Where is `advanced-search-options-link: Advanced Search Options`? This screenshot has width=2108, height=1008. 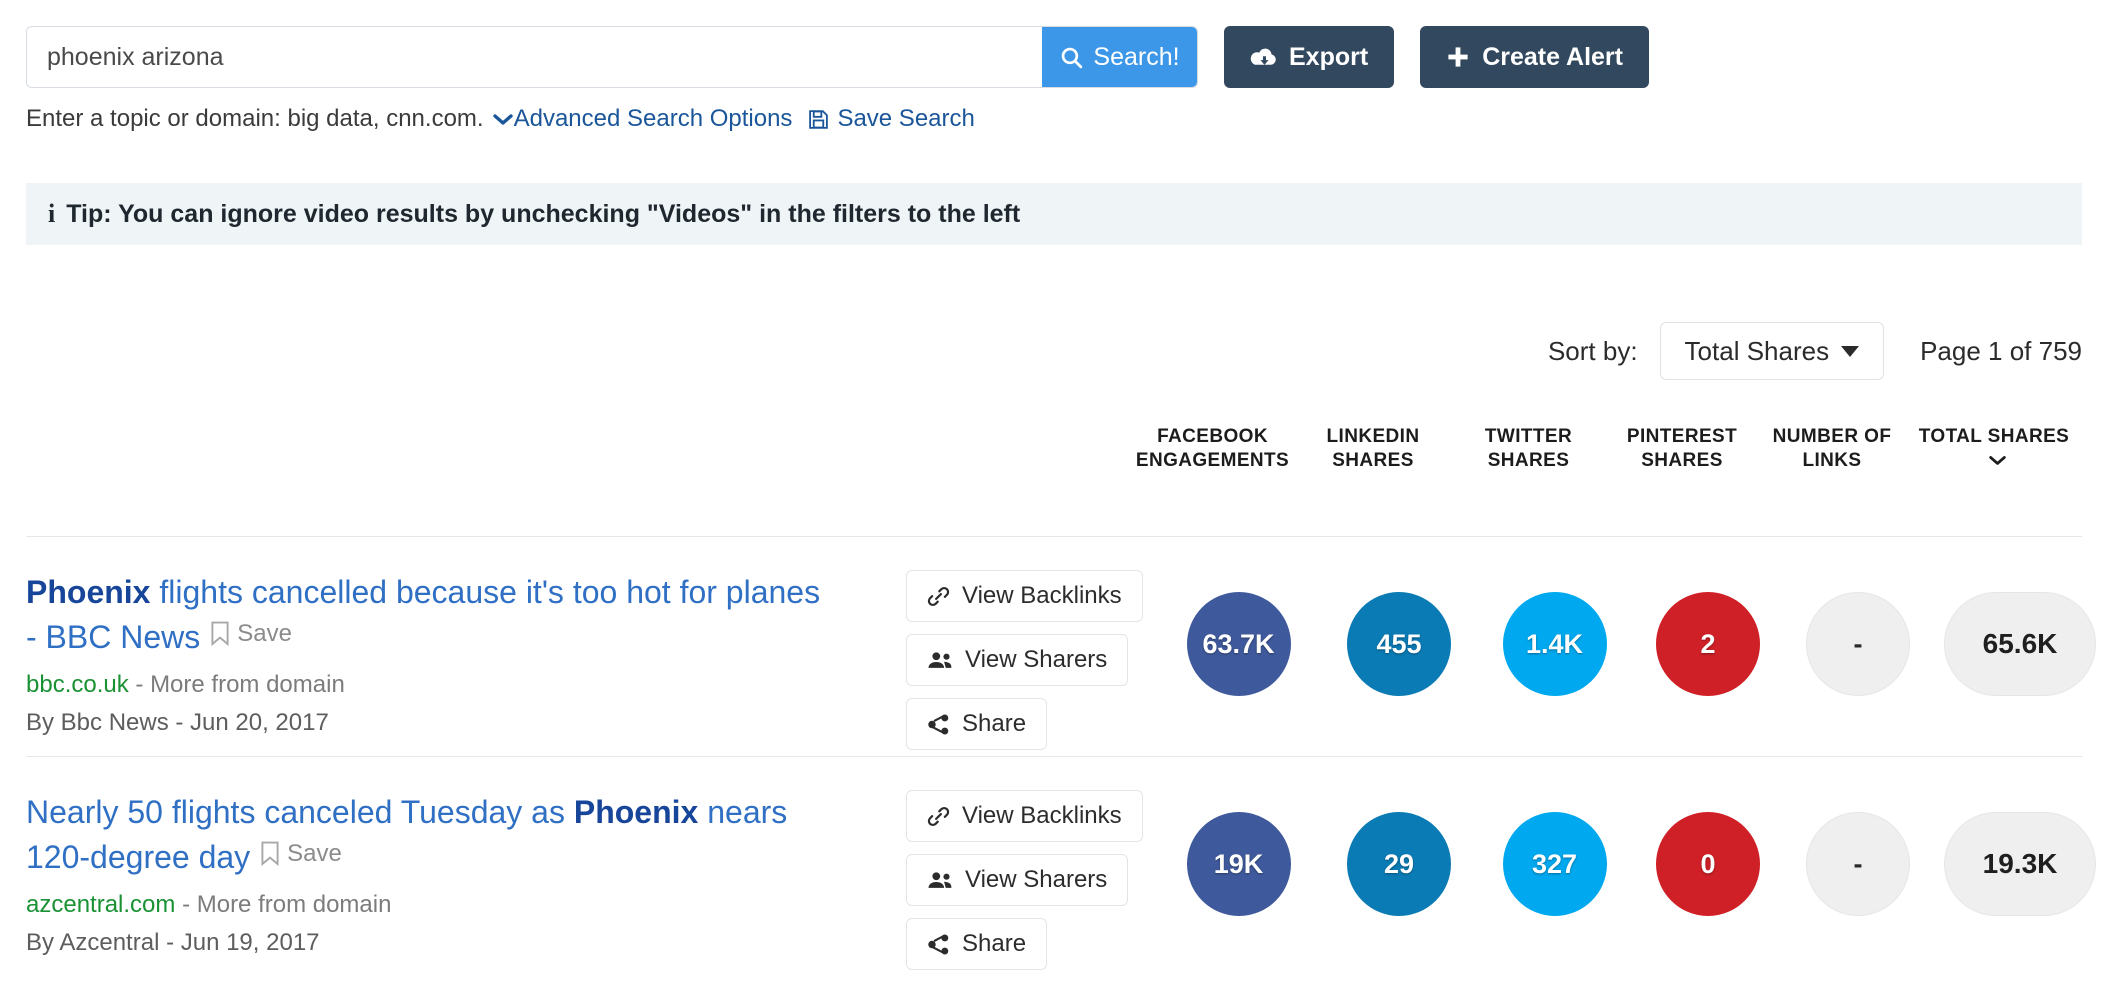 advanced-search-options-link: Advanced Search Options is located at coordinates (653, 119).